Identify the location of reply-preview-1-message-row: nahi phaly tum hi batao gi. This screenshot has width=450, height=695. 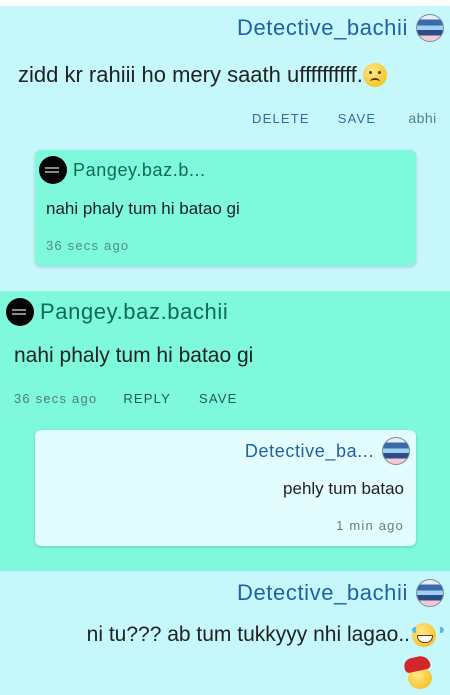
(143, 209).